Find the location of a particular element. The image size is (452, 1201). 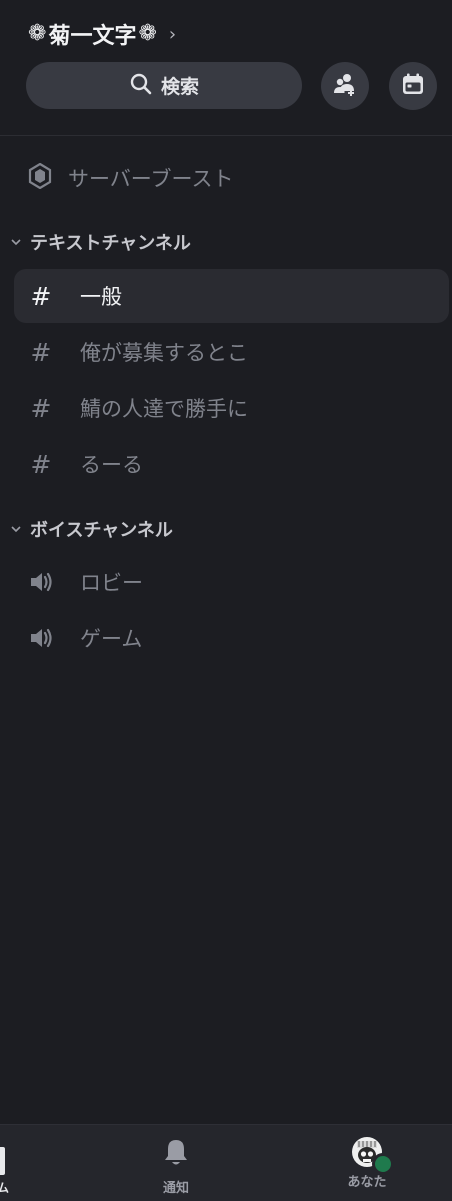

server-name: 菊一文字 is located at coordinates (92, 36).